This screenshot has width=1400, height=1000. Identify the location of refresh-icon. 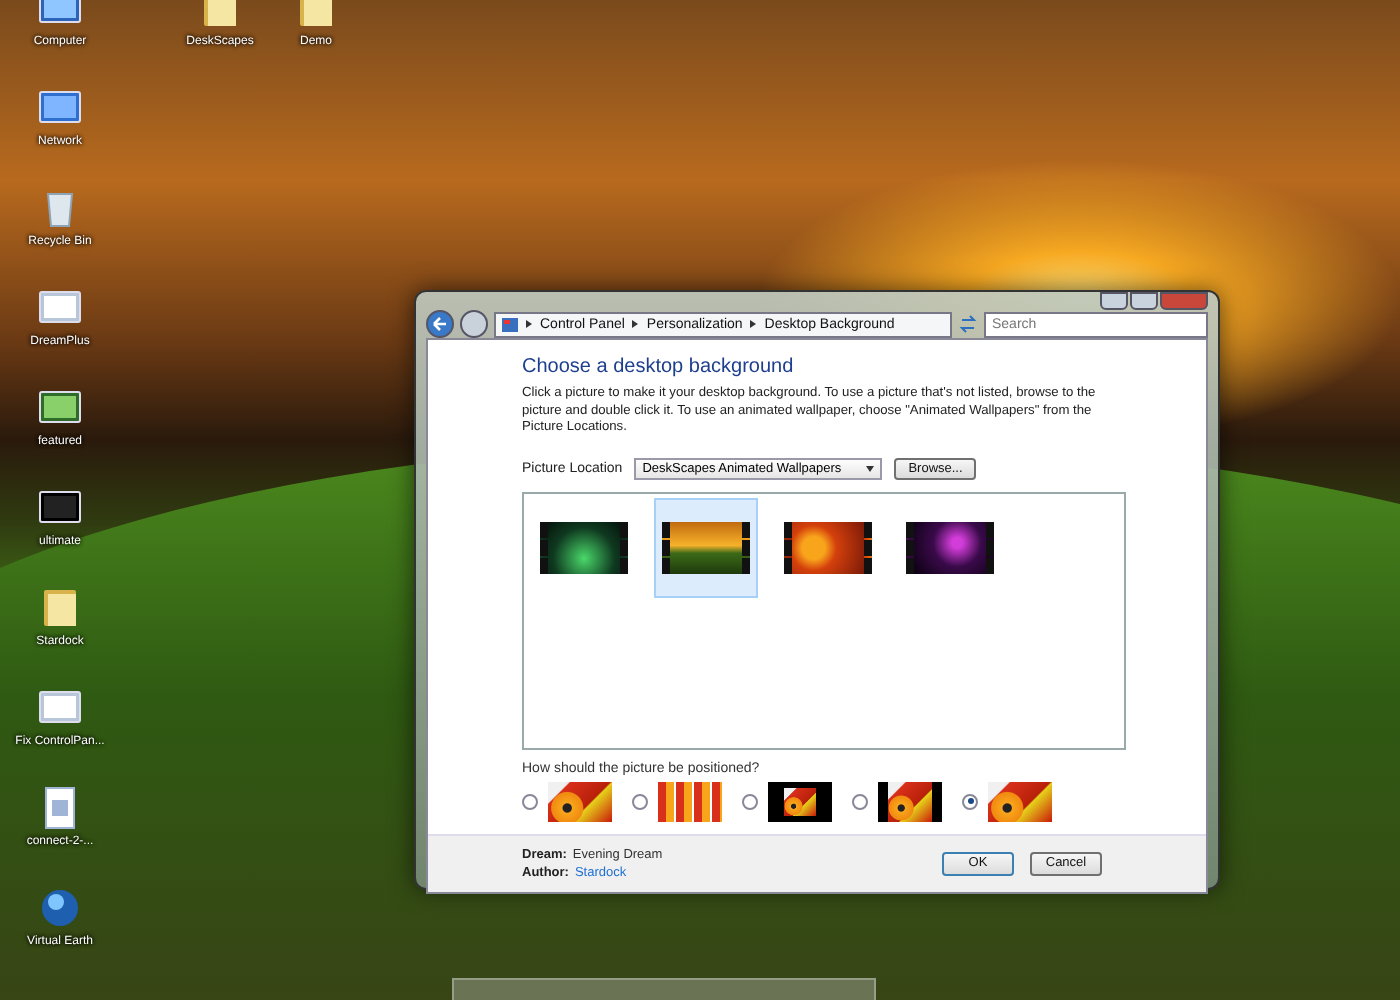
(968, 324).